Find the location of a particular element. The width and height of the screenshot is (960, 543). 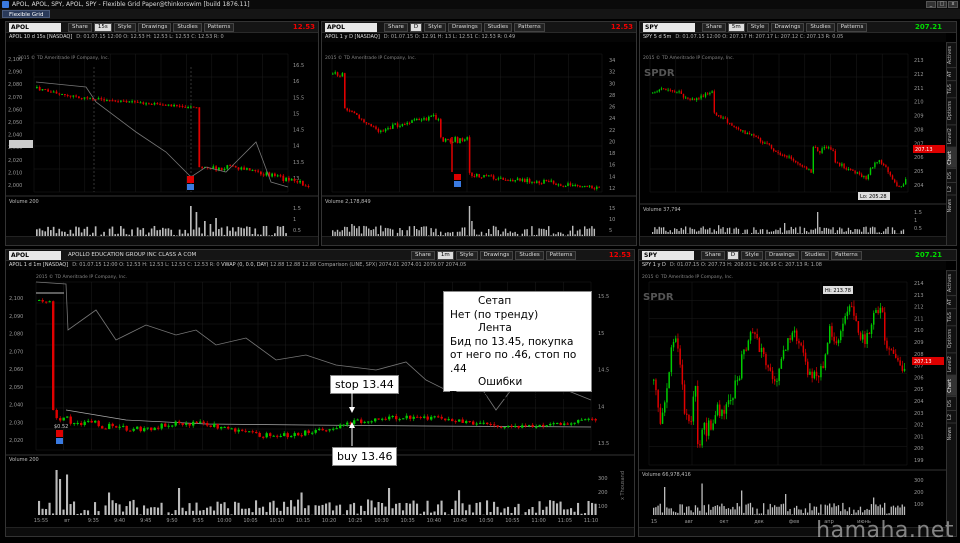

close-button: x is located at coordinates (953, 4).